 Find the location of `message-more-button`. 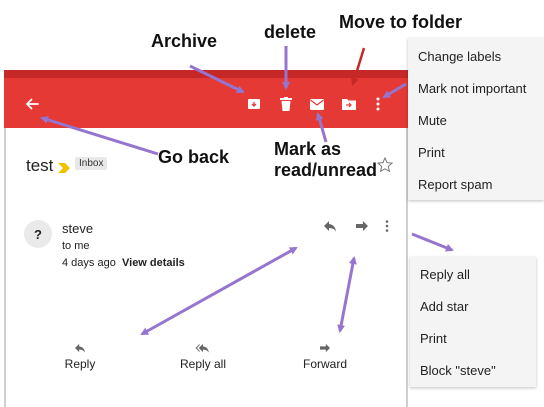

message-more-button is located at coordinates (387, 226).